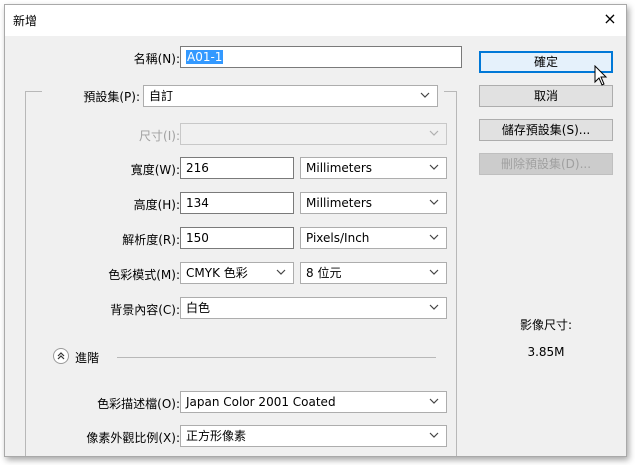 This screenshot has width=635, height=465. I want to click on preset-dropdown: 自訂, so click(290, 96).